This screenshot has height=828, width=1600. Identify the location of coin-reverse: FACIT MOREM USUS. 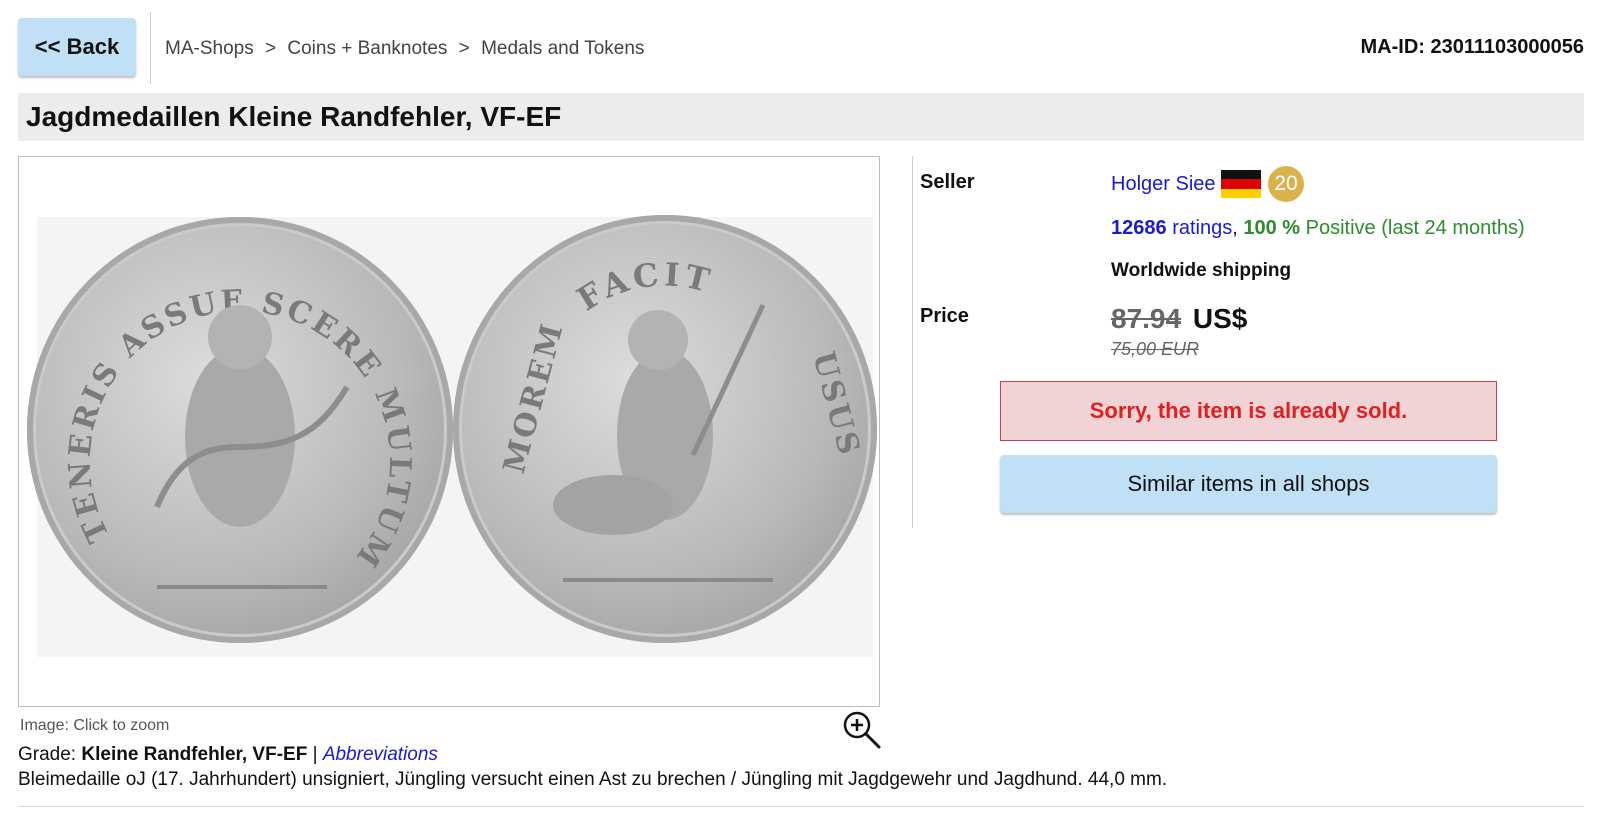
(665, 429).